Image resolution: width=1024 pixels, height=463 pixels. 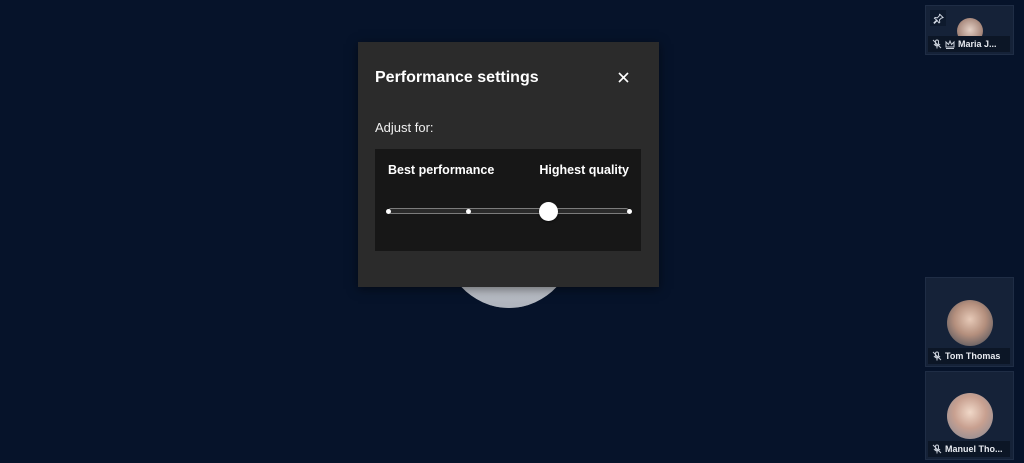 I want to click on crown-icon, so click(x=950, y=44).